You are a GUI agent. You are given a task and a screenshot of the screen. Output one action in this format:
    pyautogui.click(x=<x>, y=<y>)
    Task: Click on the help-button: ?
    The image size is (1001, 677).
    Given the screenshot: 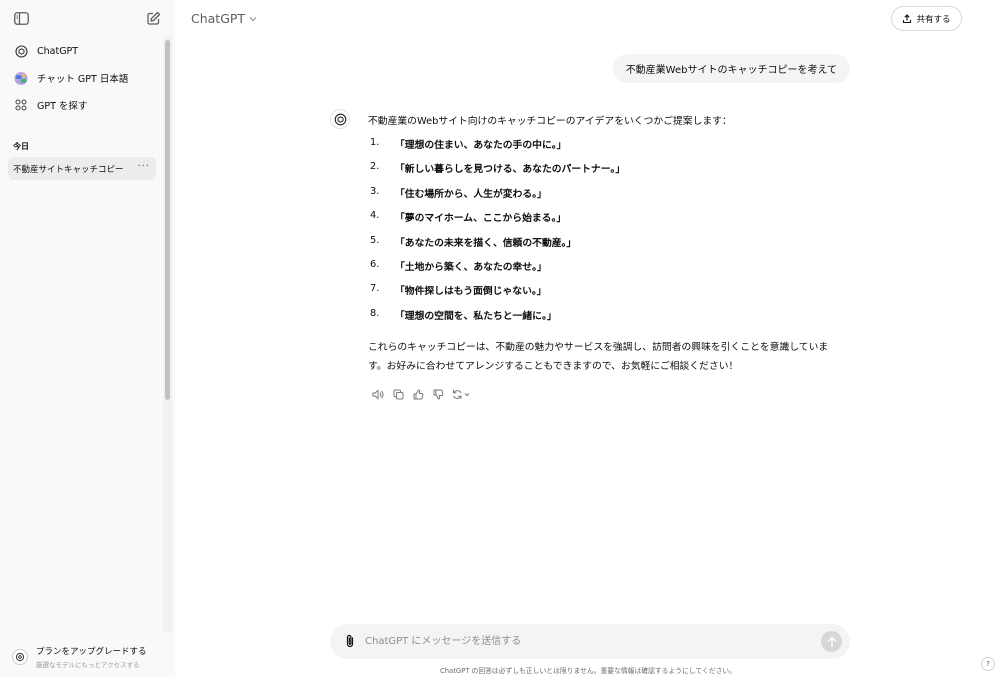 What is the action you would take?
    pyautogui.click(x=988, y=664)
    